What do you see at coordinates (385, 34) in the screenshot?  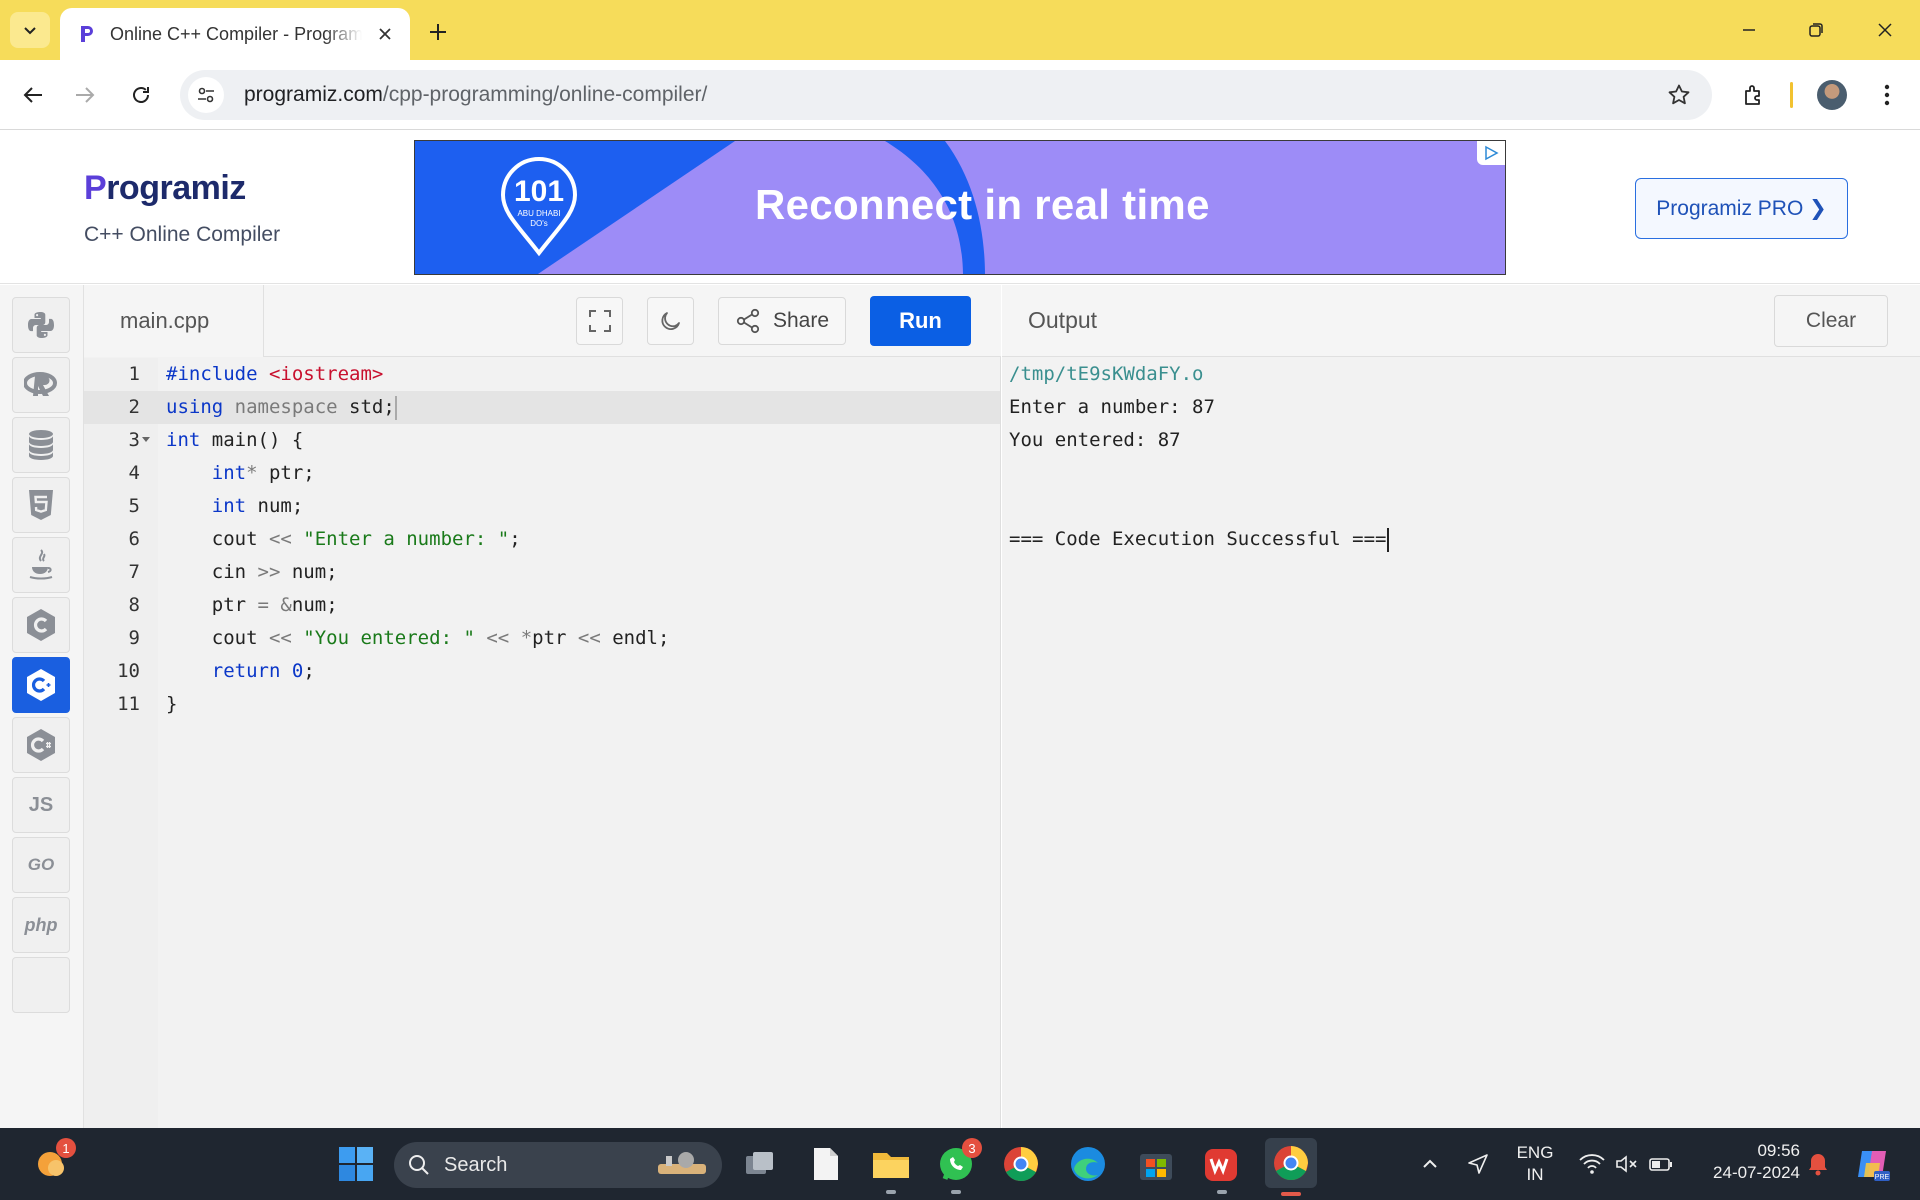 I see `close-tab-icon` at bounding box center [385, 34].